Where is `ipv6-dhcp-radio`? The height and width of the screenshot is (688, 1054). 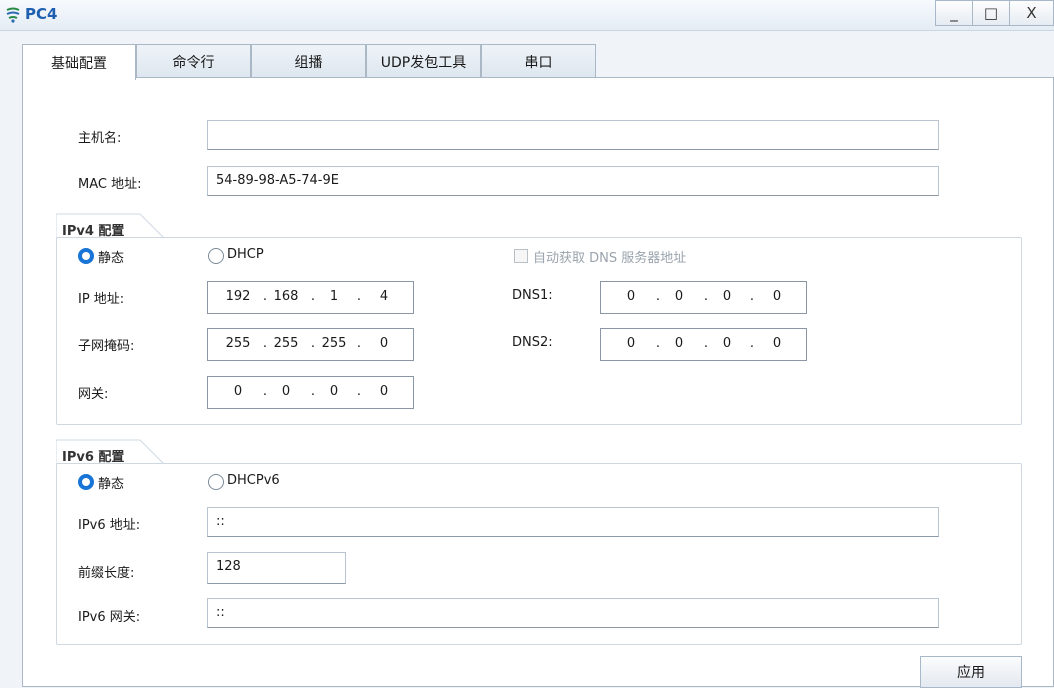 ipv6-dhcp-radio is located at coordinates (216, 482).